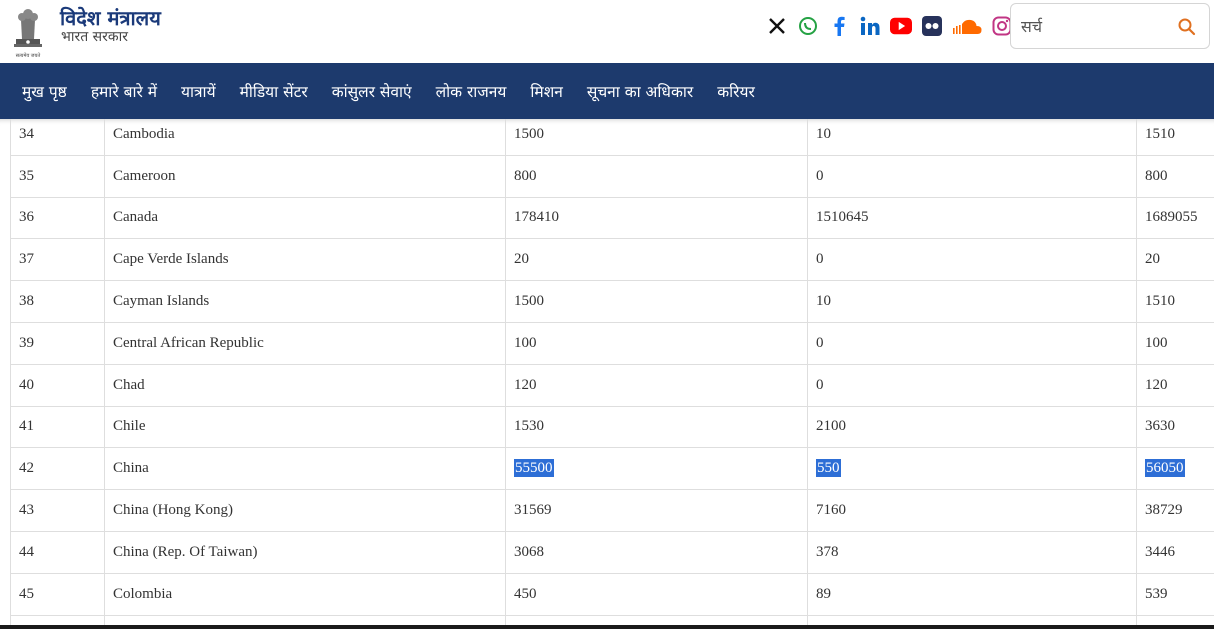  What do you see at coordinates (1096, 26) in the screenshot?
I see `search-input` at bounding box center [1096, 26].